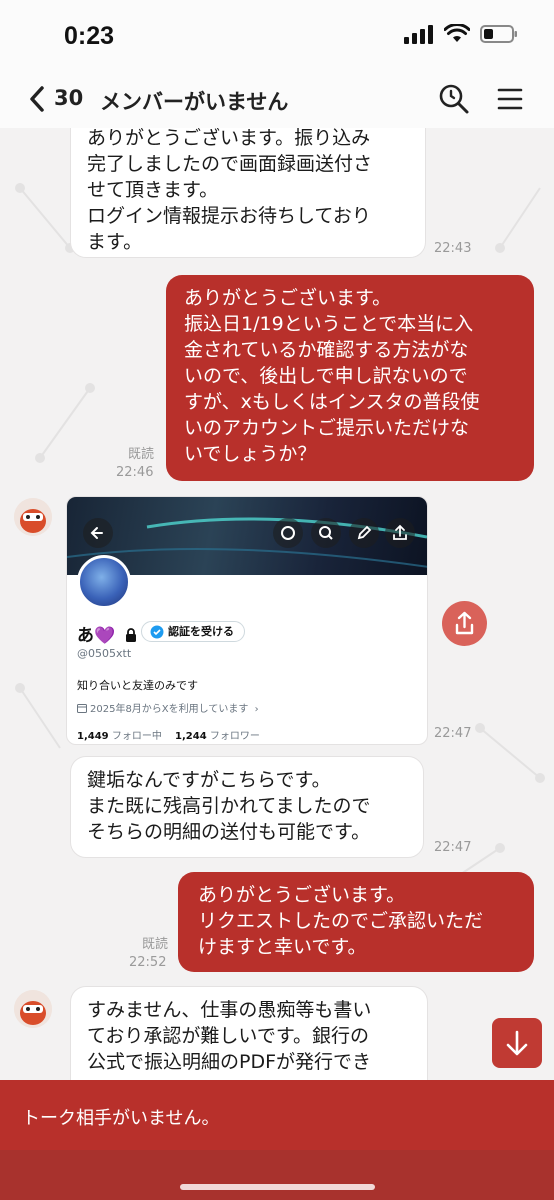 The width and height of the screenshot is (554, 1200). Describe the element at coordinates (498, 34) in the screenshot. I see `battery-icon` at that location.